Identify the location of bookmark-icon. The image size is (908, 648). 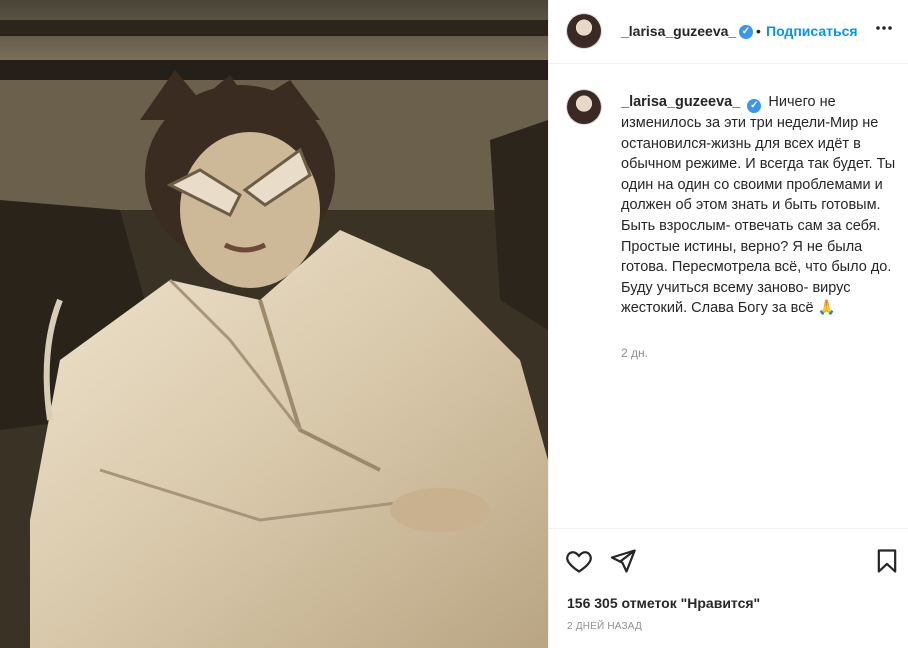
(887, 561).